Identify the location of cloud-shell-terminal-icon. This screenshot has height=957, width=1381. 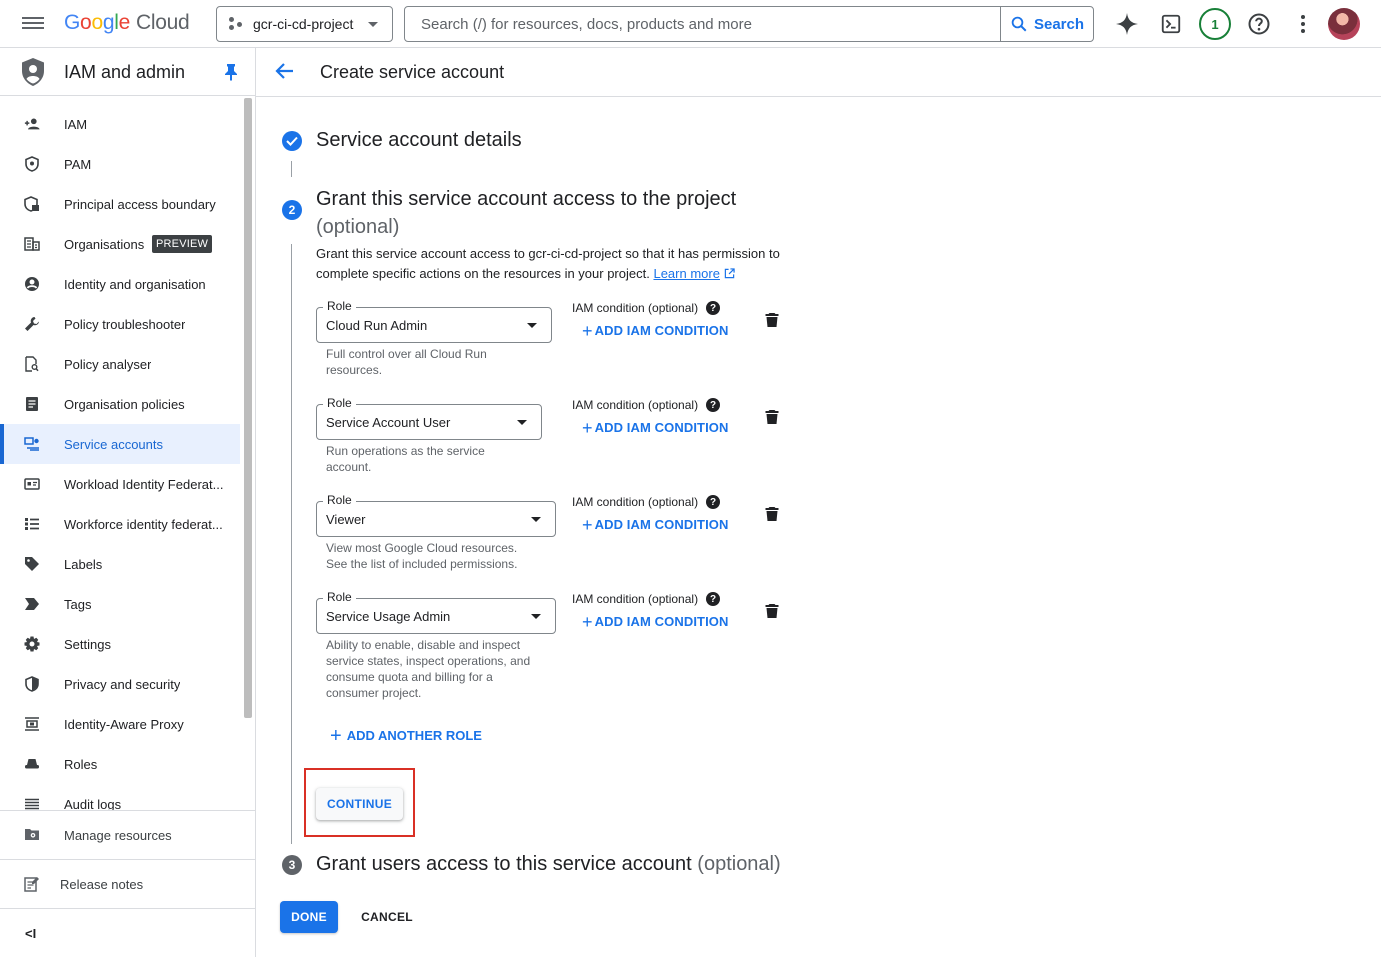
(1171, 24).